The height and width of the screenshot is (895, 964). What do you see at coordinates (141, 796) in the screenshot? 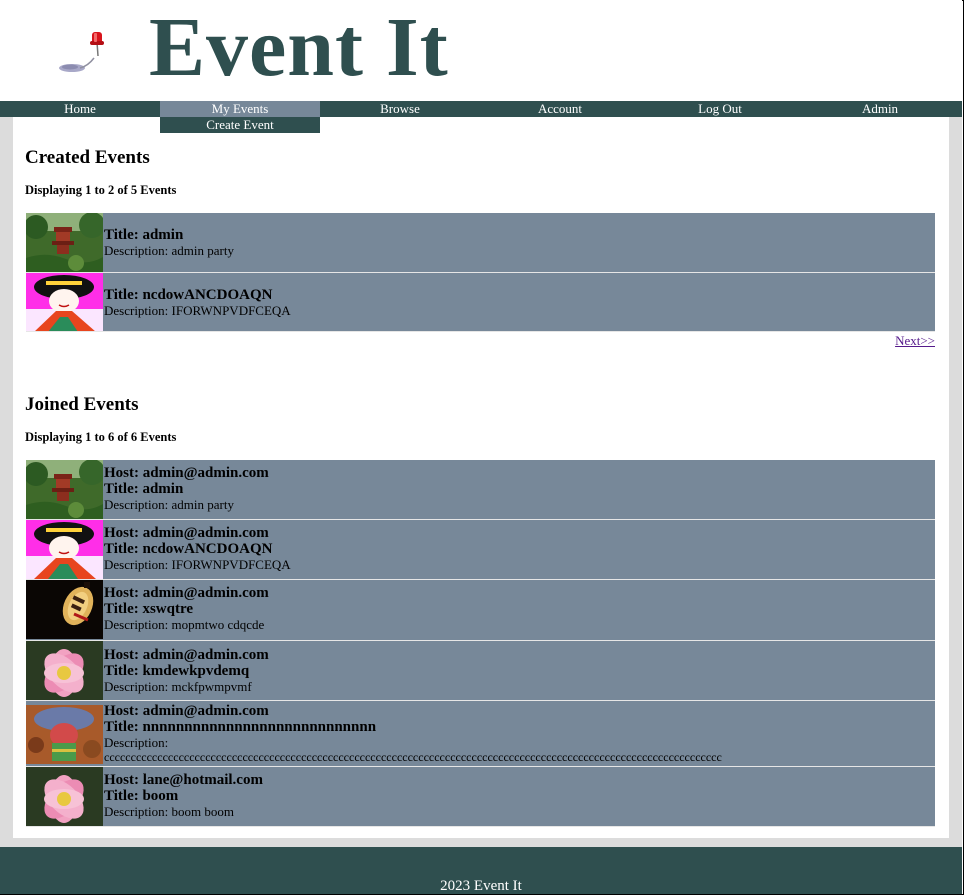
I see `event-title: Title: boom` at bounding box center [141, 796].